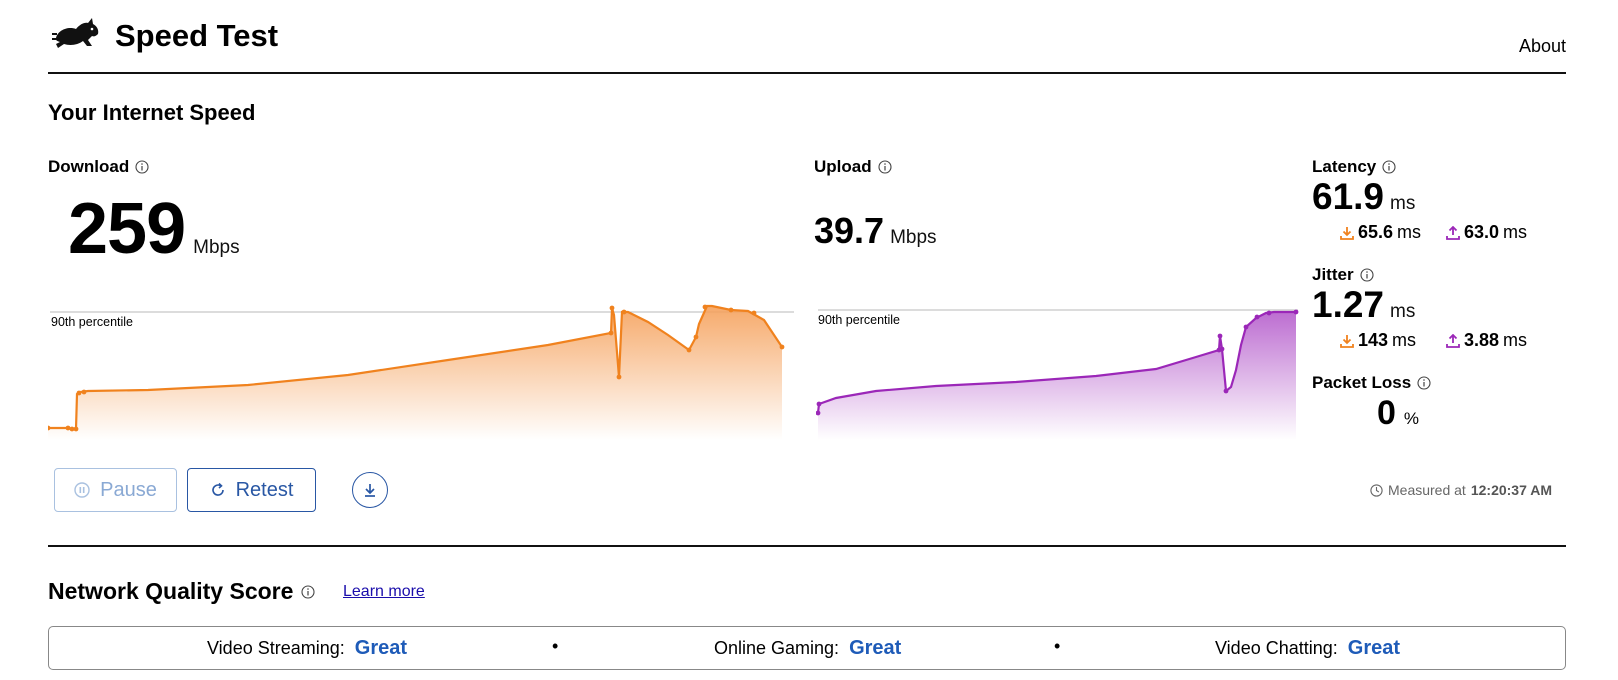  I want to click on upload-label-row: Upload, so click(853, 167).